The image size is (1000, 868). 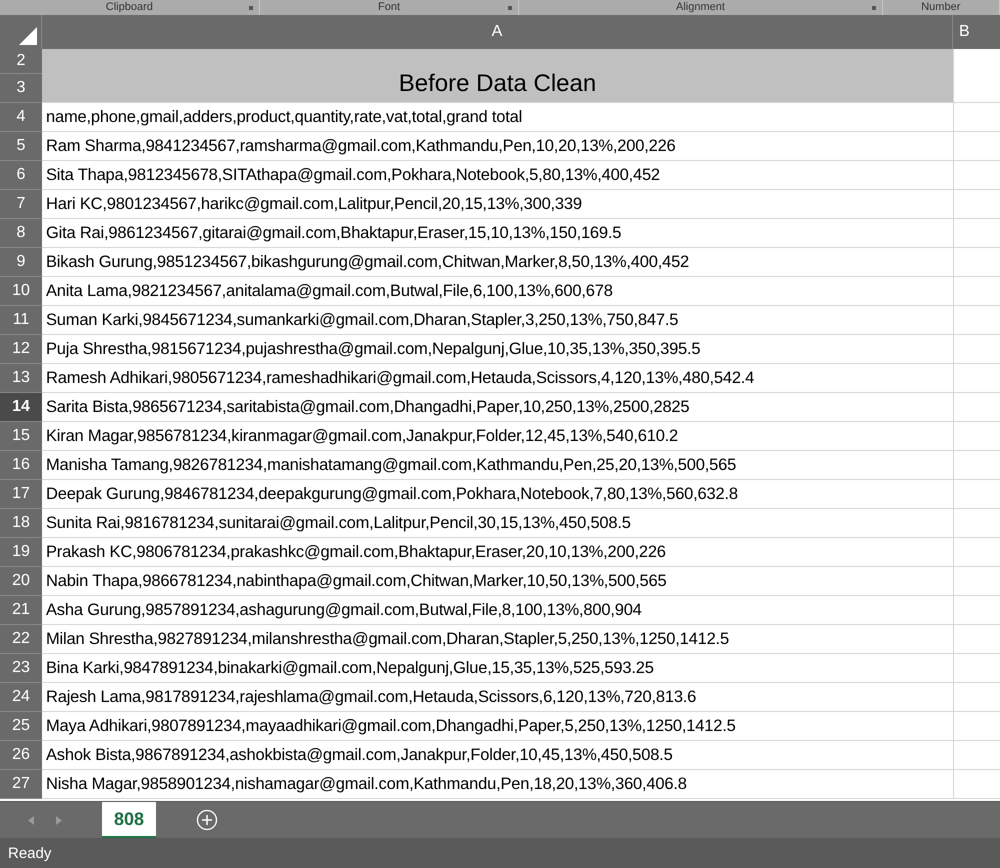 What do you see at coordinates (129, 820) in the screenshot?
I see `sheet-tab: 808` at bounding box center [129, 820].